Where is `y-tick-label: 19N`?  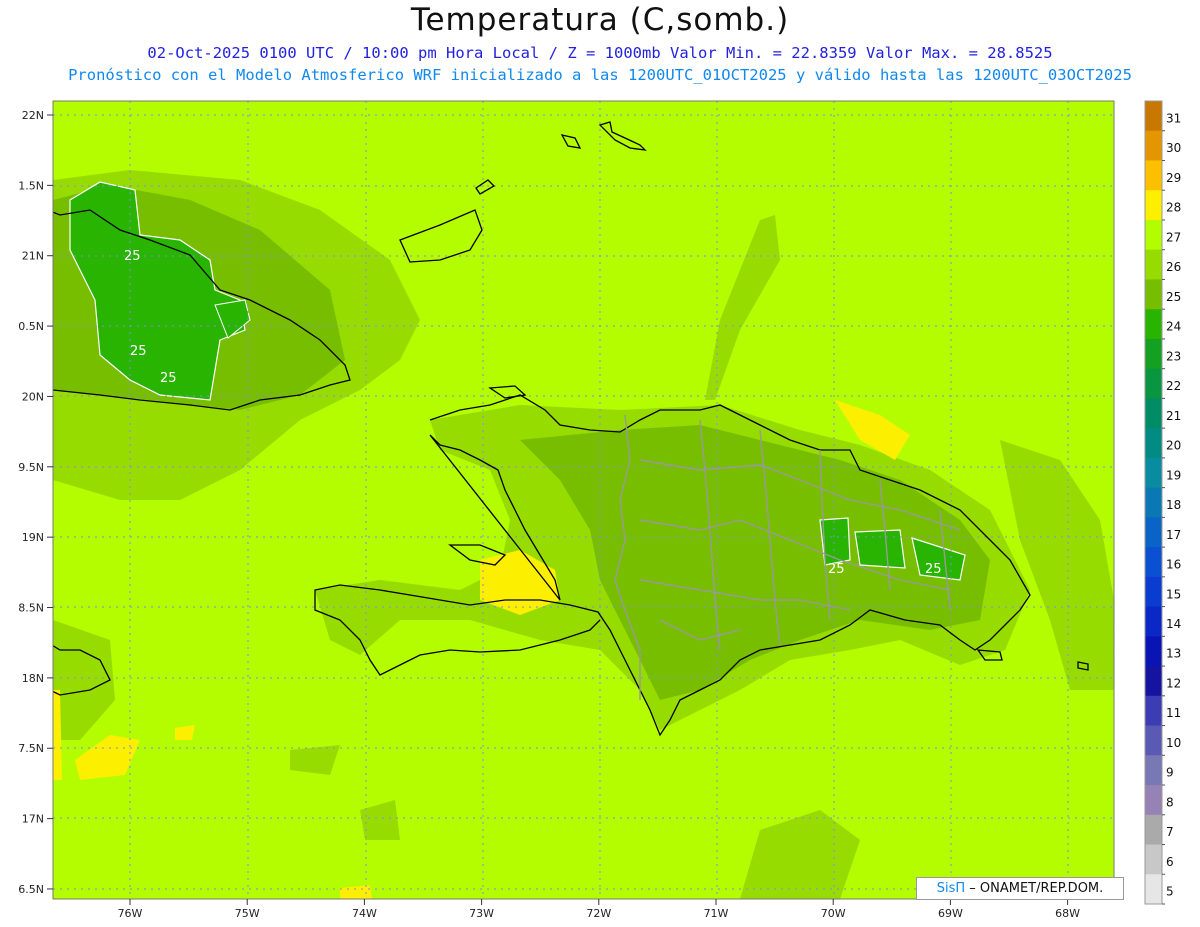
y-tick-label: 19N is located at coordinates (33, 537).